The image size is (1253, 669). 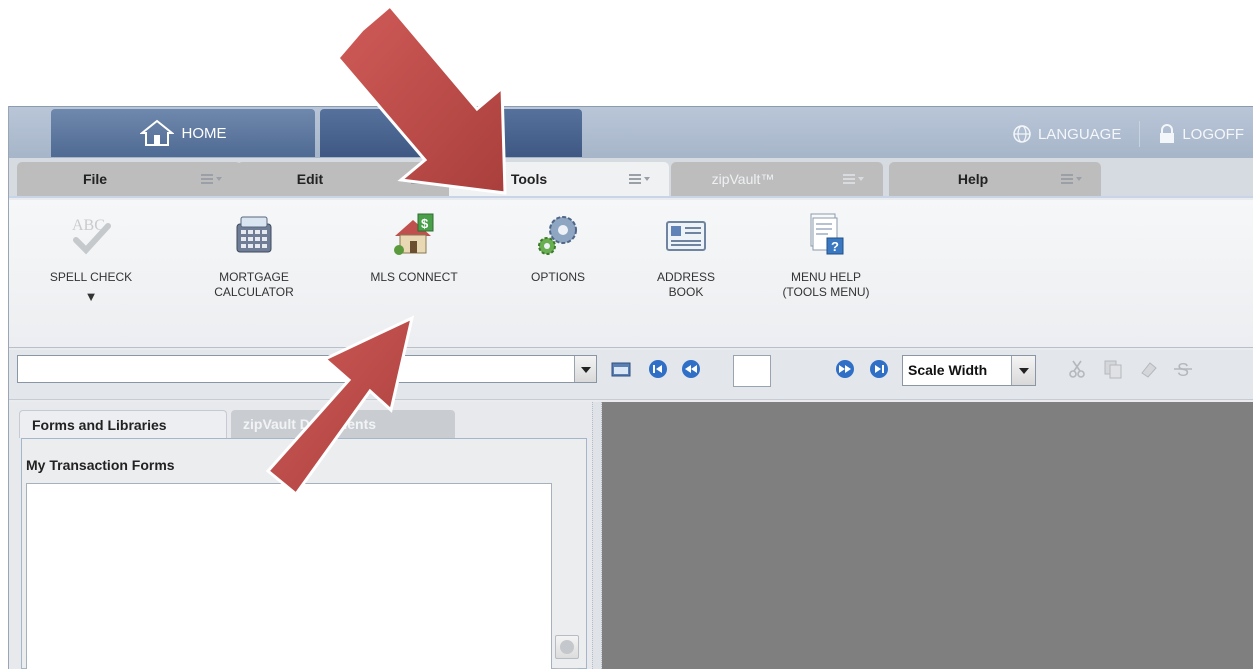 I want to click on document-select-dropdown, so click(x=585, y=369).